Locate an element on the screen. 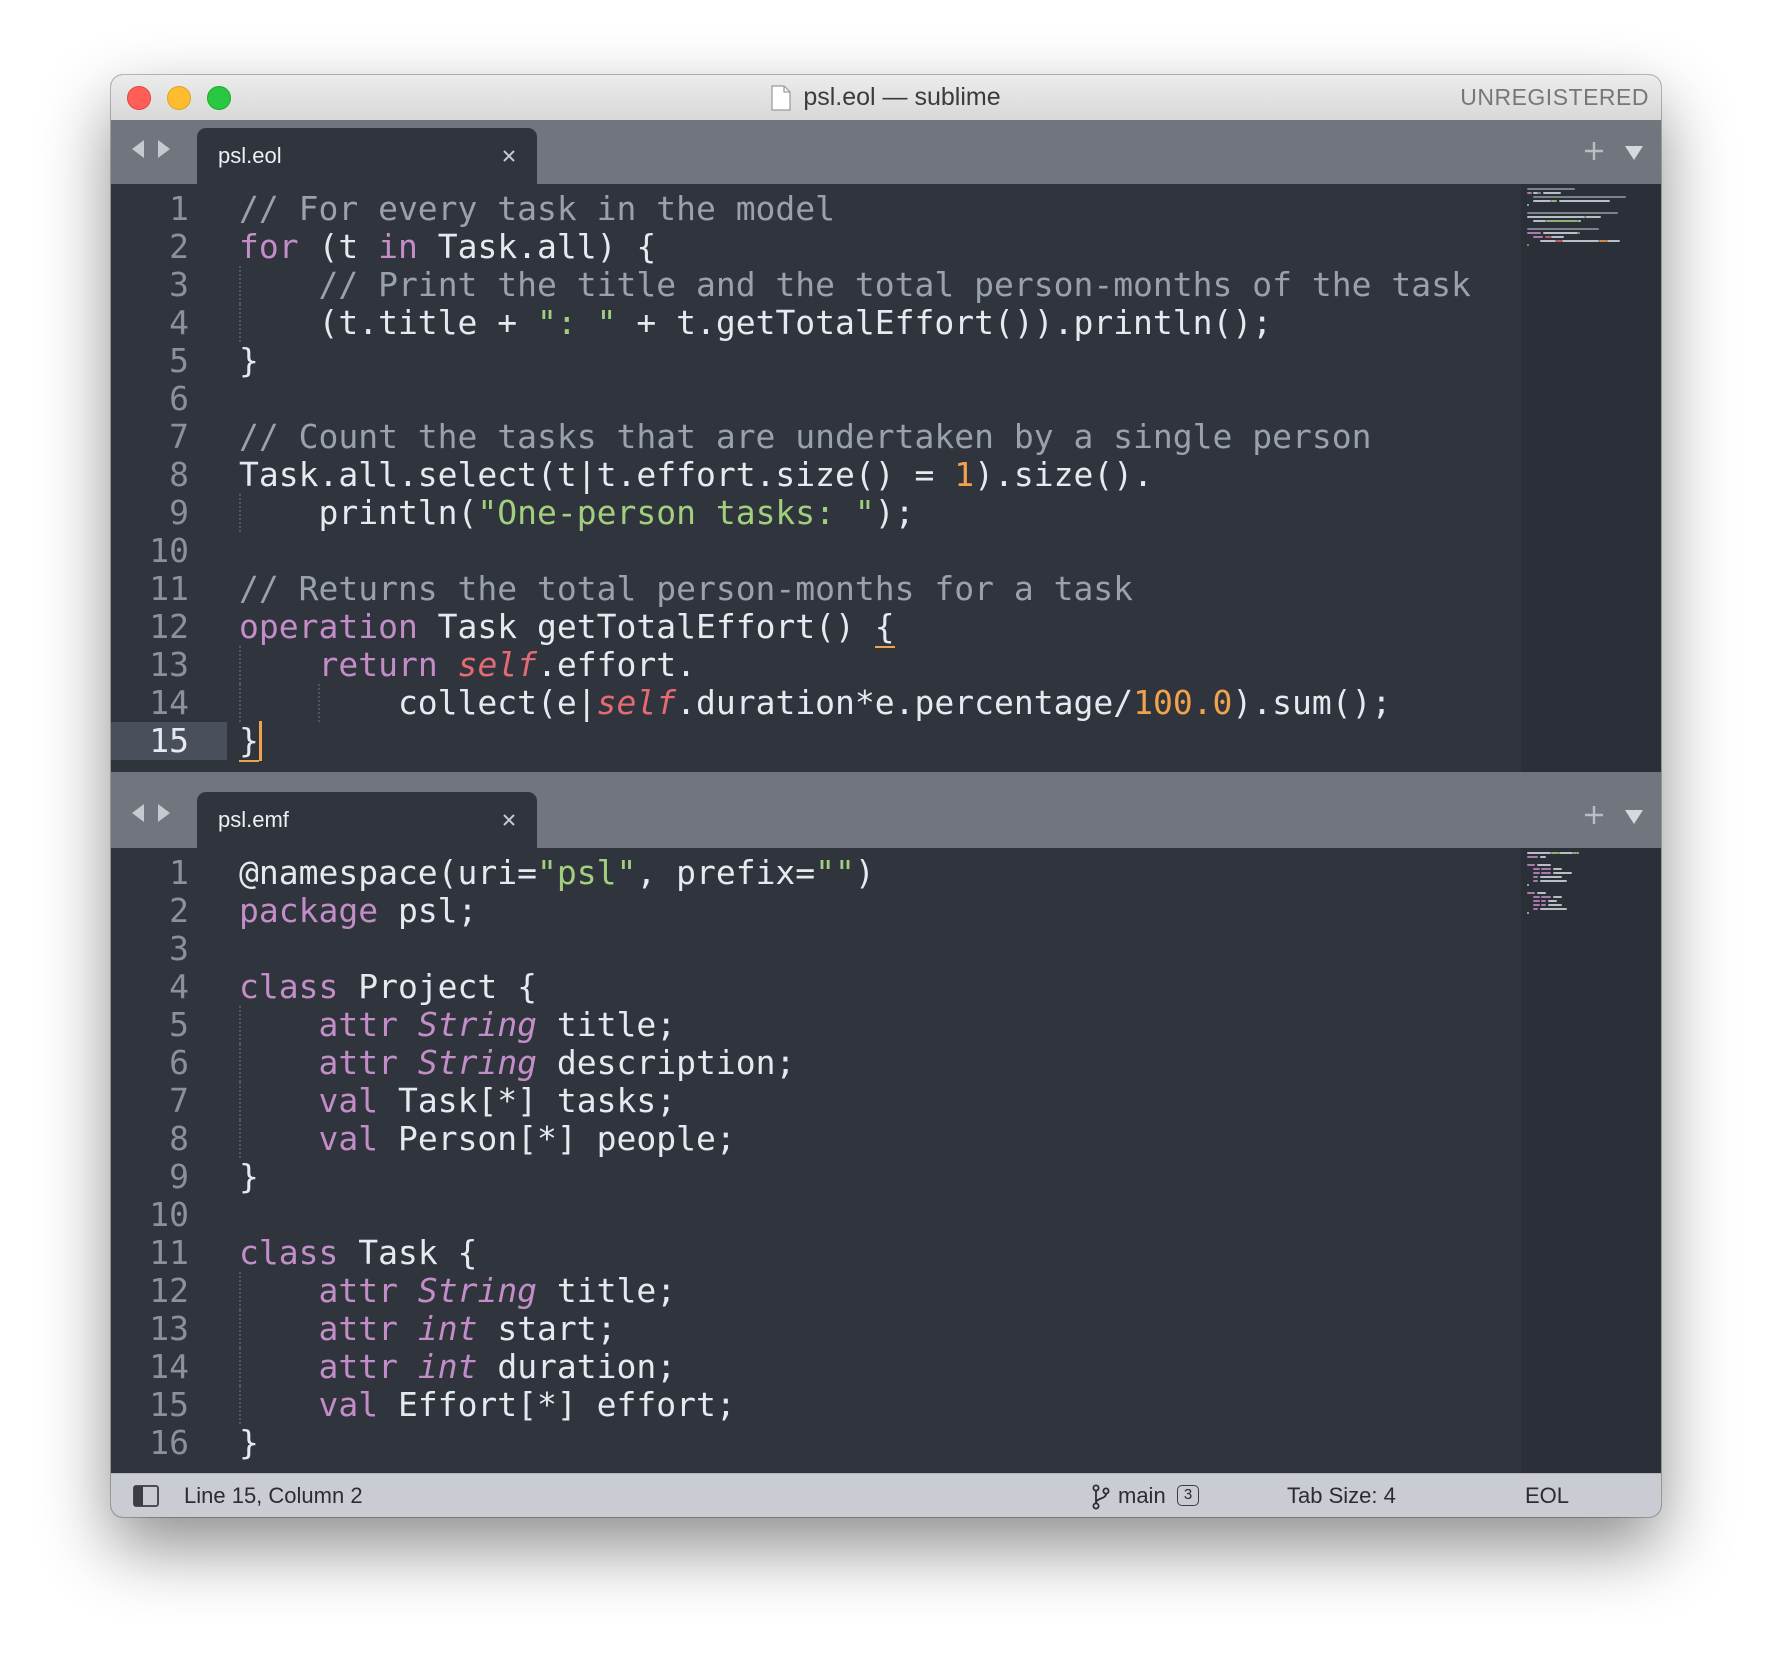 The width and height of the screenshot is (1770, 1664). minimap-bottom is located at coordinates (1591, 1160).